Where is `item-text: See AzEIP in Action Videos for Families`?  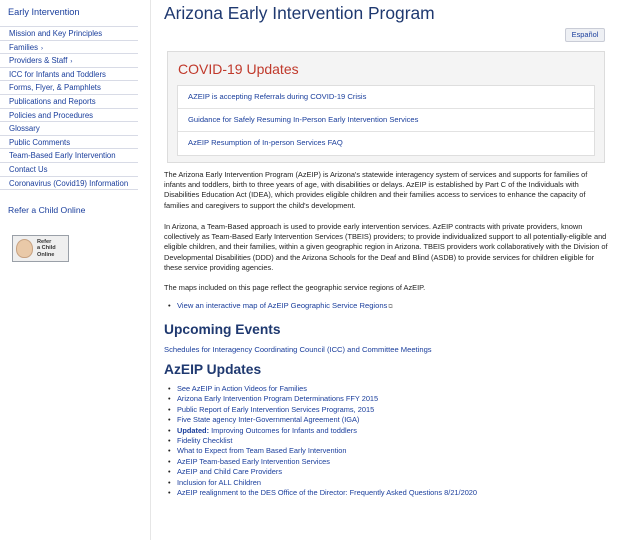 item-text: See AzEIP in Action Videos for Families is located at coordinates (242, 388).